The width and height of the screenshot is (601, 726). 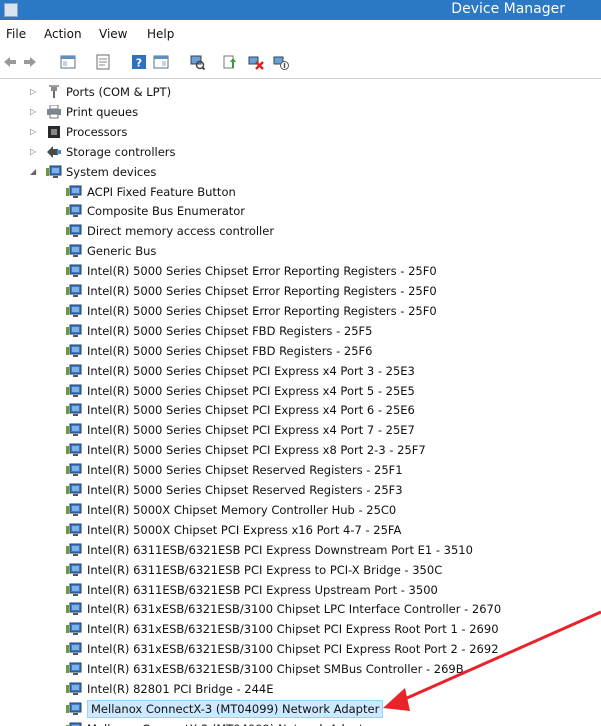 I want to click on category-item: ◢ System devices, so click(x=300, y=172).